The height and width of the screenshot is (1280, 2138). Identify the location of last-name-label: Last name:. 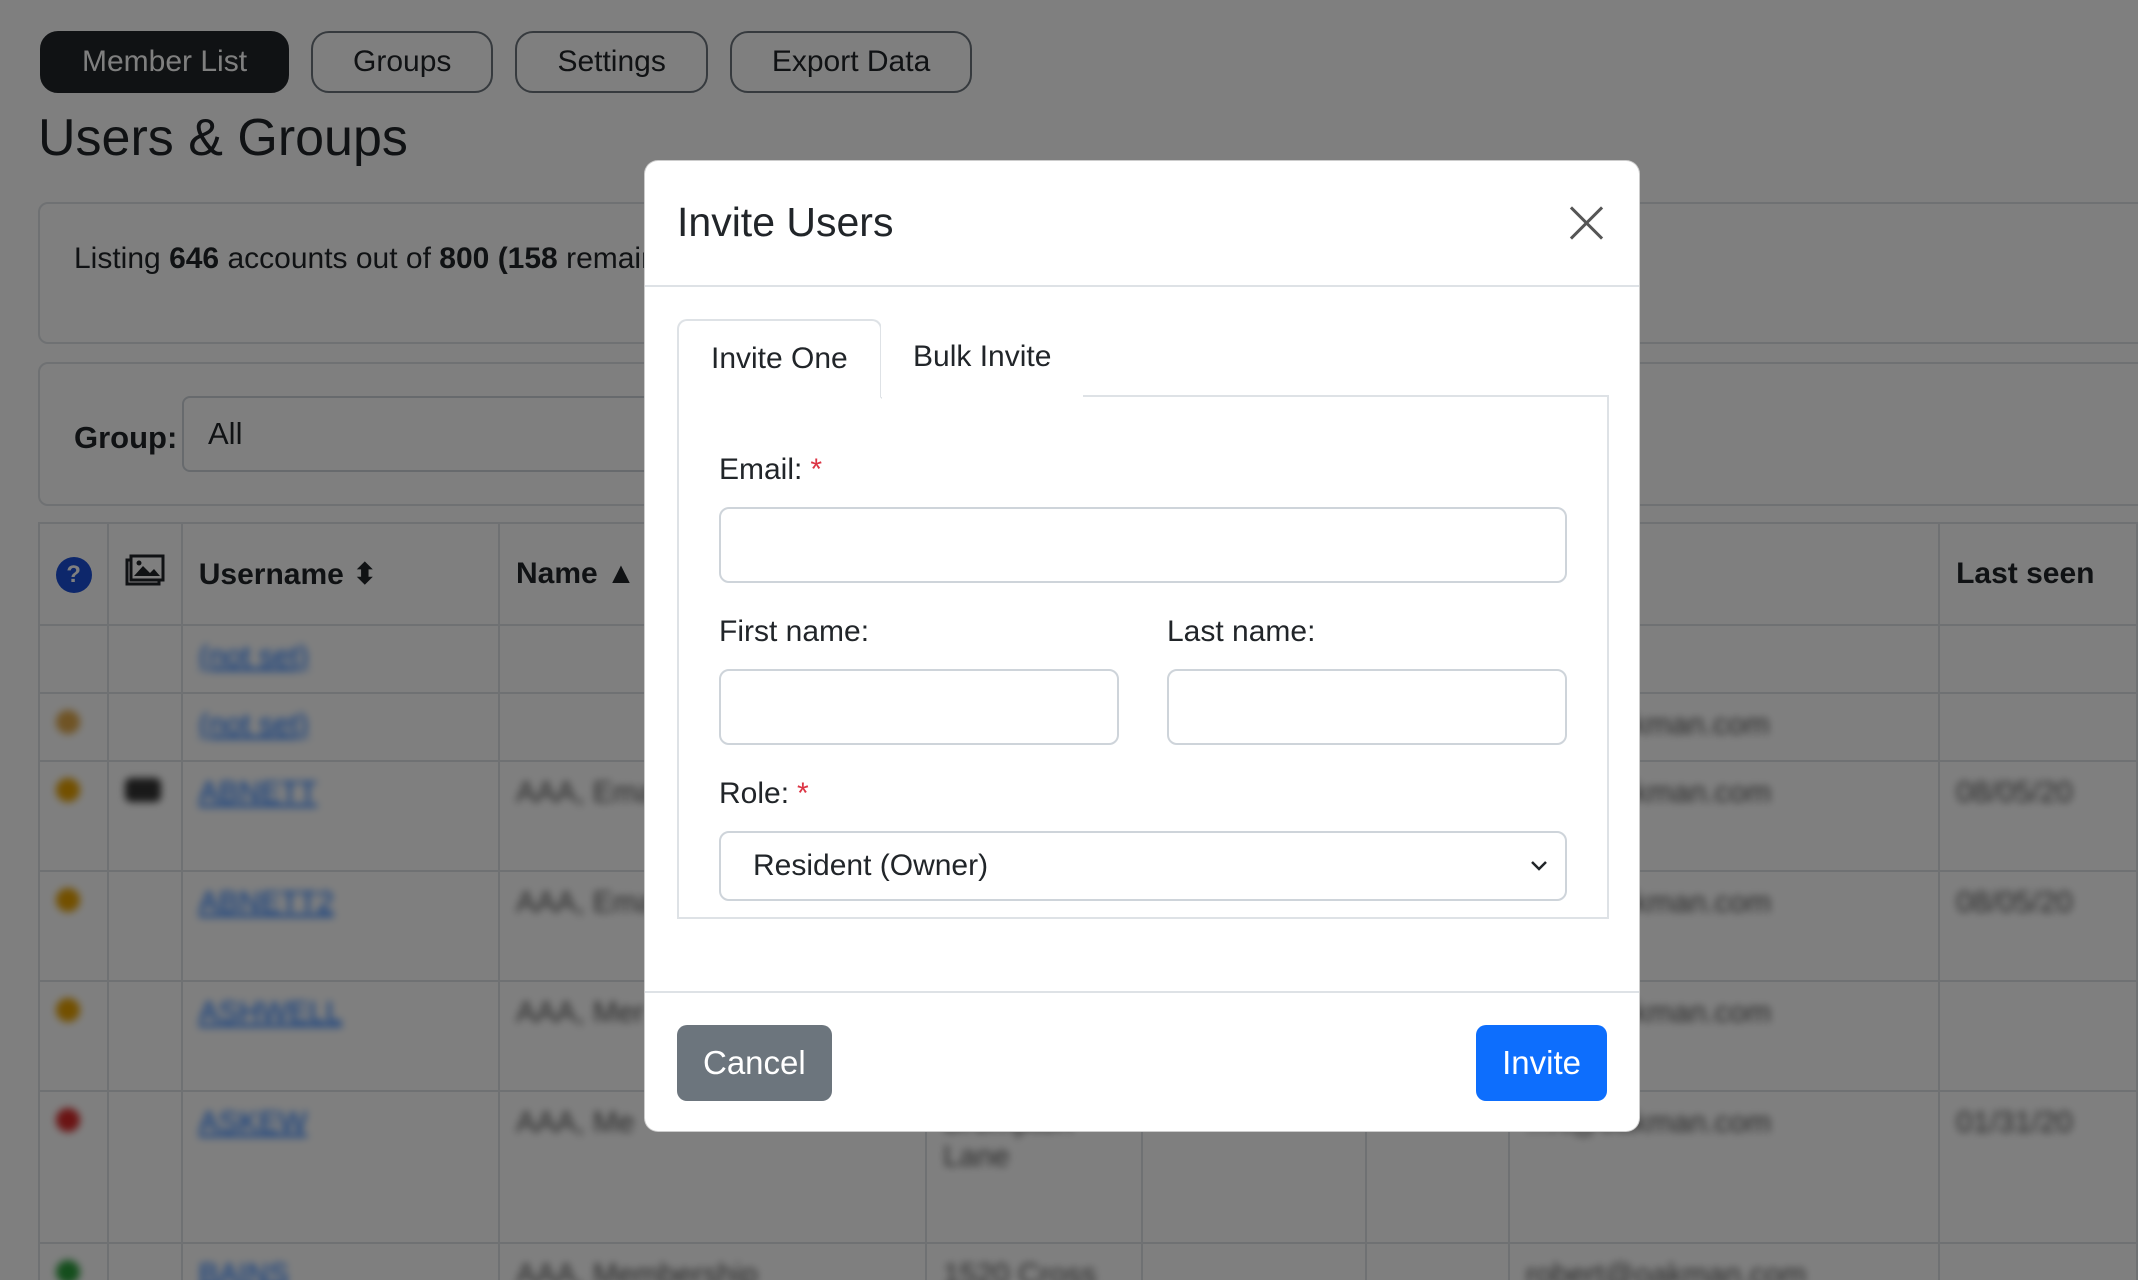
(1241, 631).